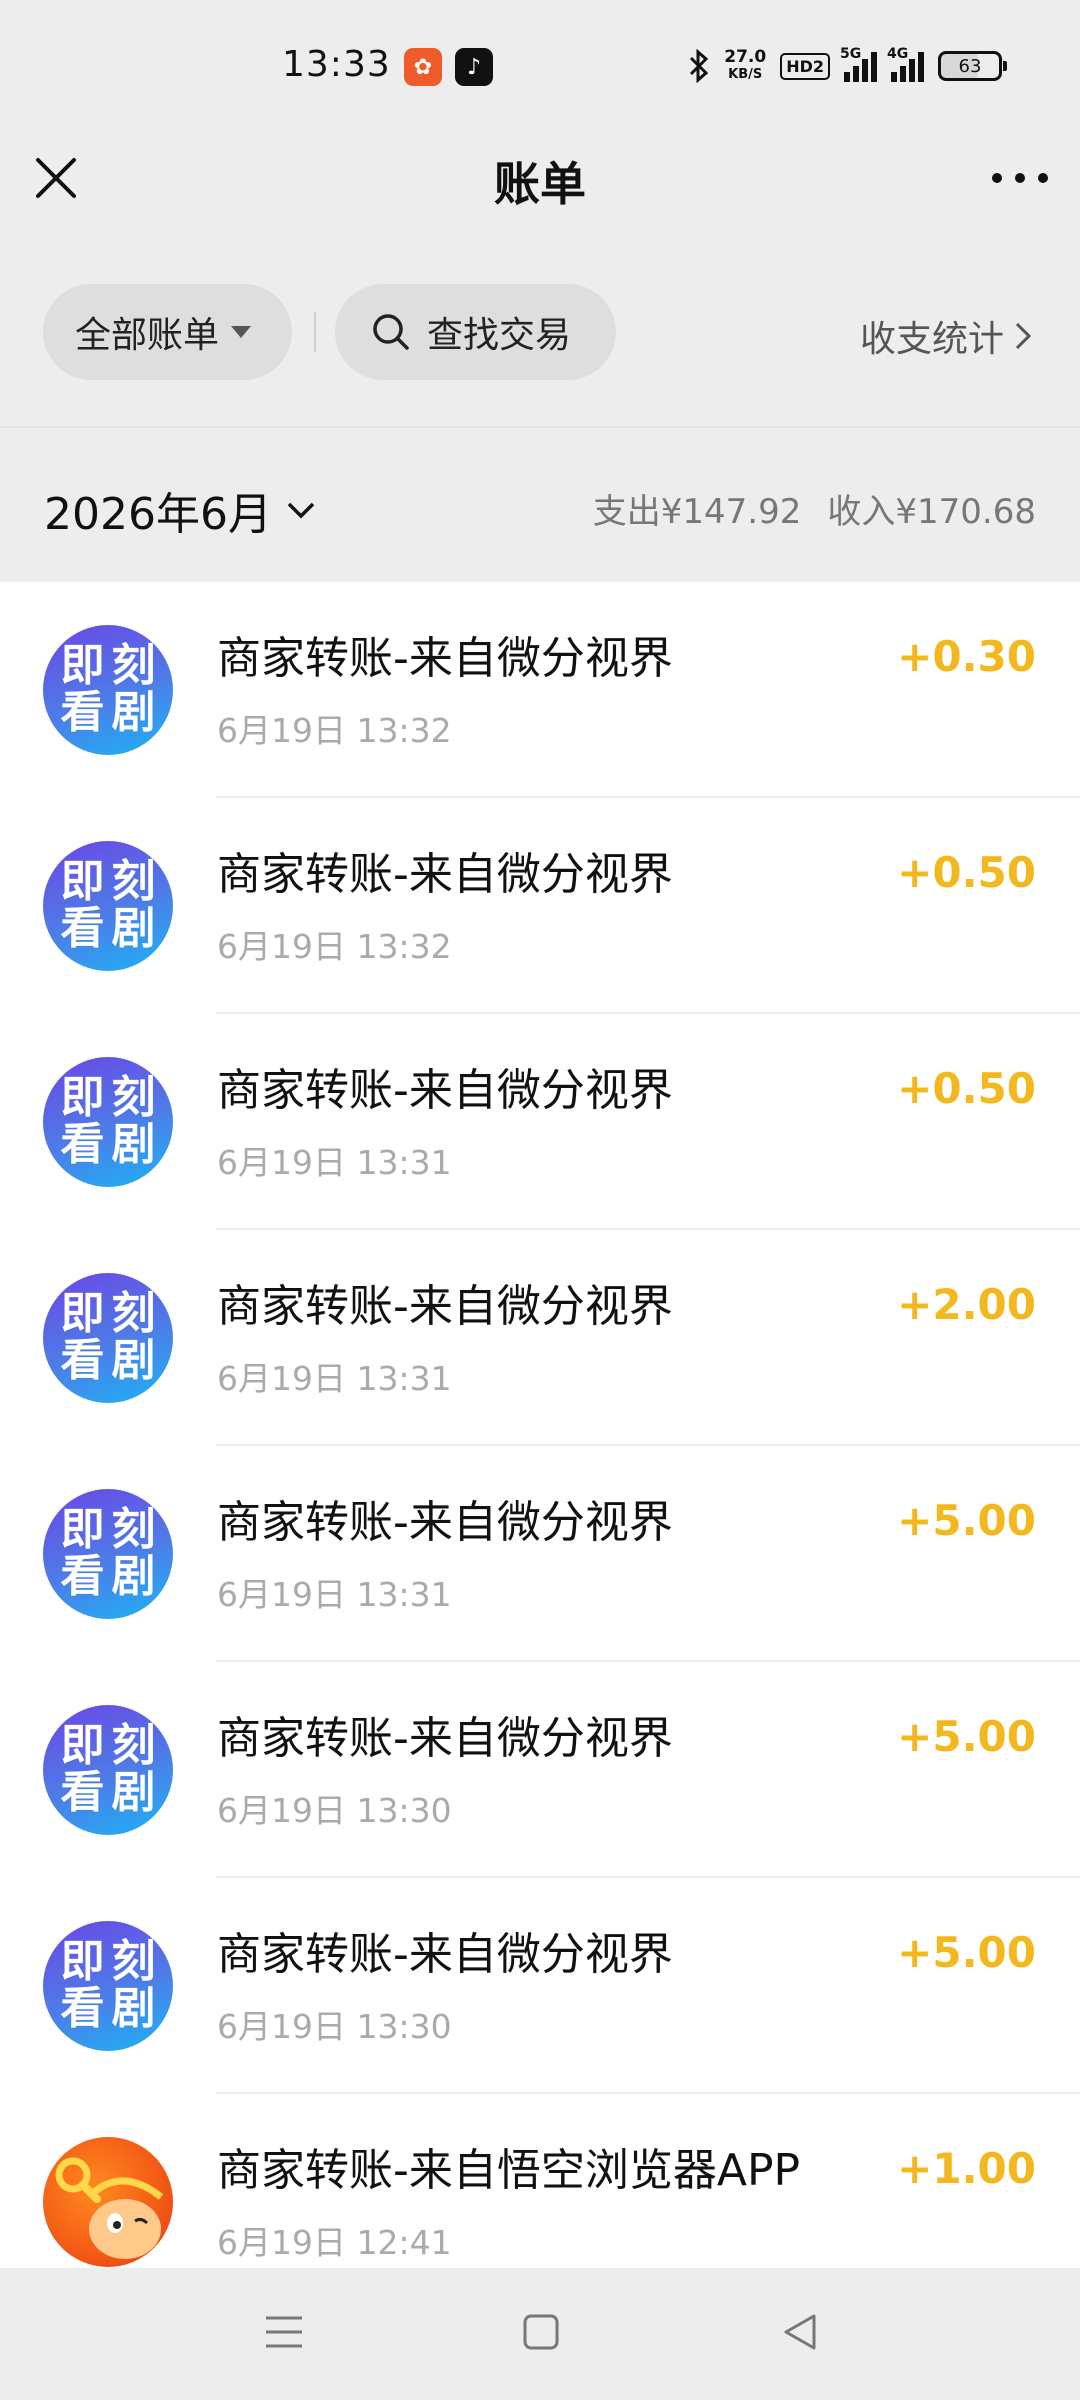  Describe the element at coordinates (540, 1338) in the screenshot. I see `transaction-row: 即刻看剧商家转账-来自微分视界 6月19日 13:31 +2.00` at that location.